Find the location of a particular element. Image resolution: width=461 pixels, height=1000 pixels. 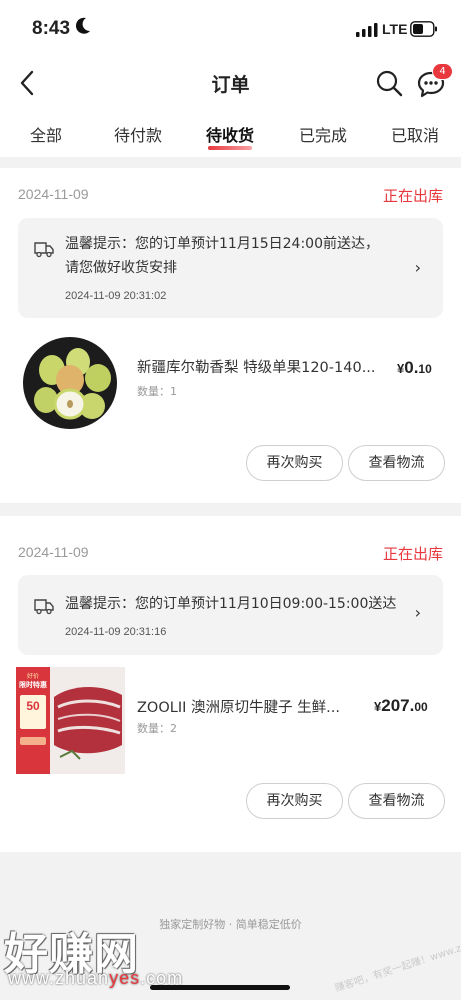

status-time: 8:43 is located at coordinates (51, 28).